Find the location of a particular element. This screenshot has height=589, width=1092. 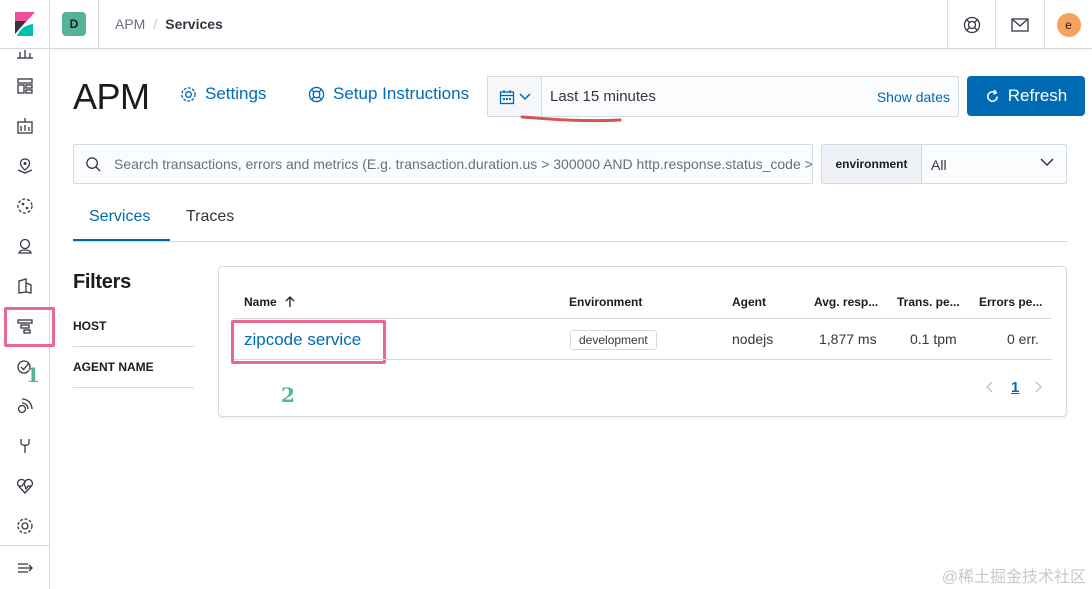

pagination-prev is located at coordinates (989, 388).